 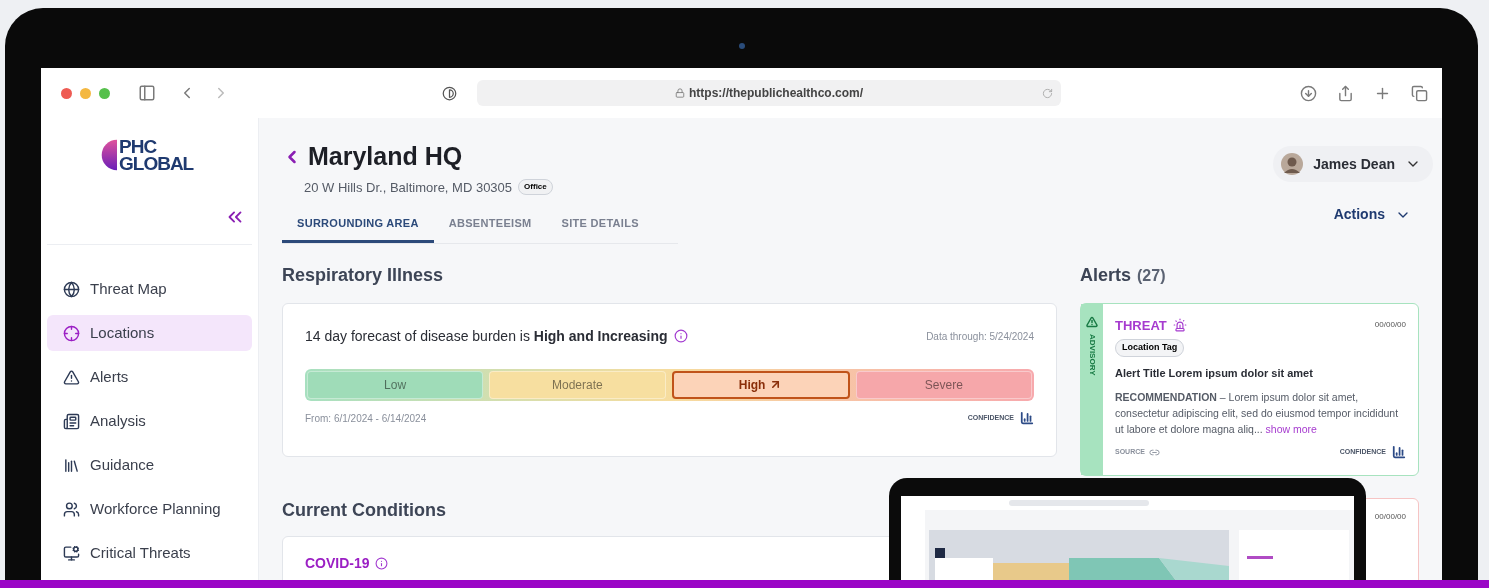 I want to click on sidebar-toggle-icon, so click(x=147, y=93).